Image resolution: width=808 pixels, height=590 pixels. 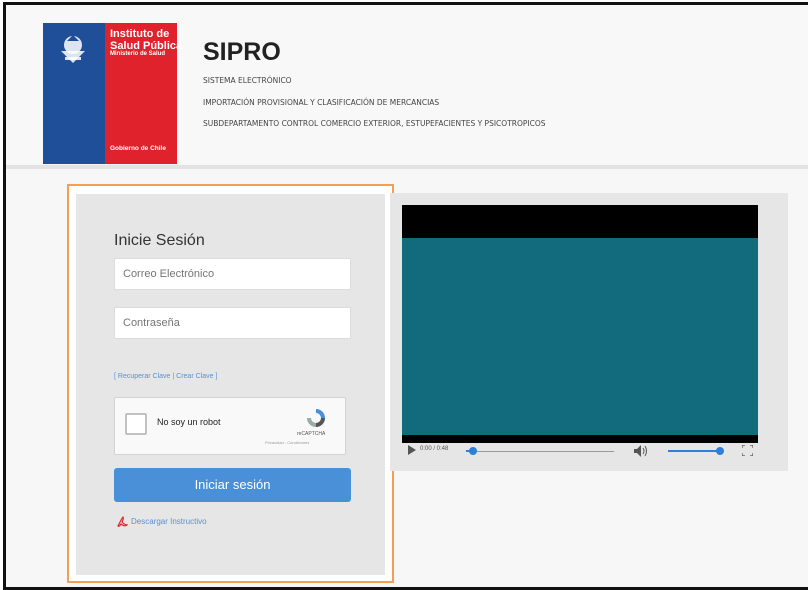 I want to click on login-button: Iniciar sesión, so click(x=232, y=485).